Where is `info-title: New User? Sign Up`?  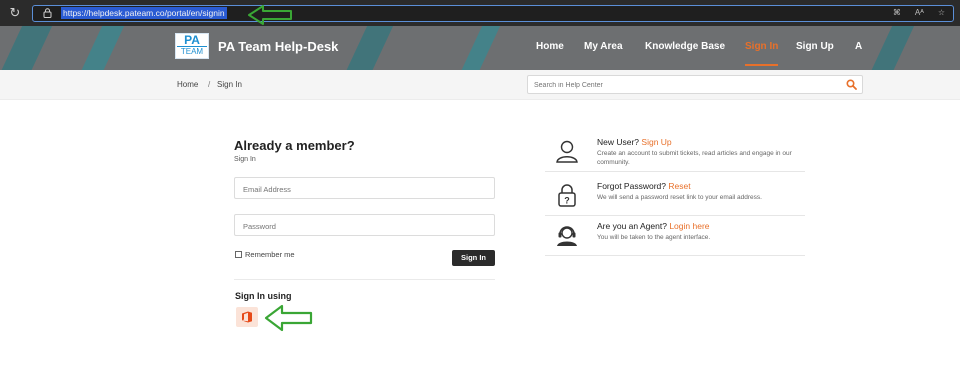 info-title: New User? Sign Up is located at coordinates (634, 142).